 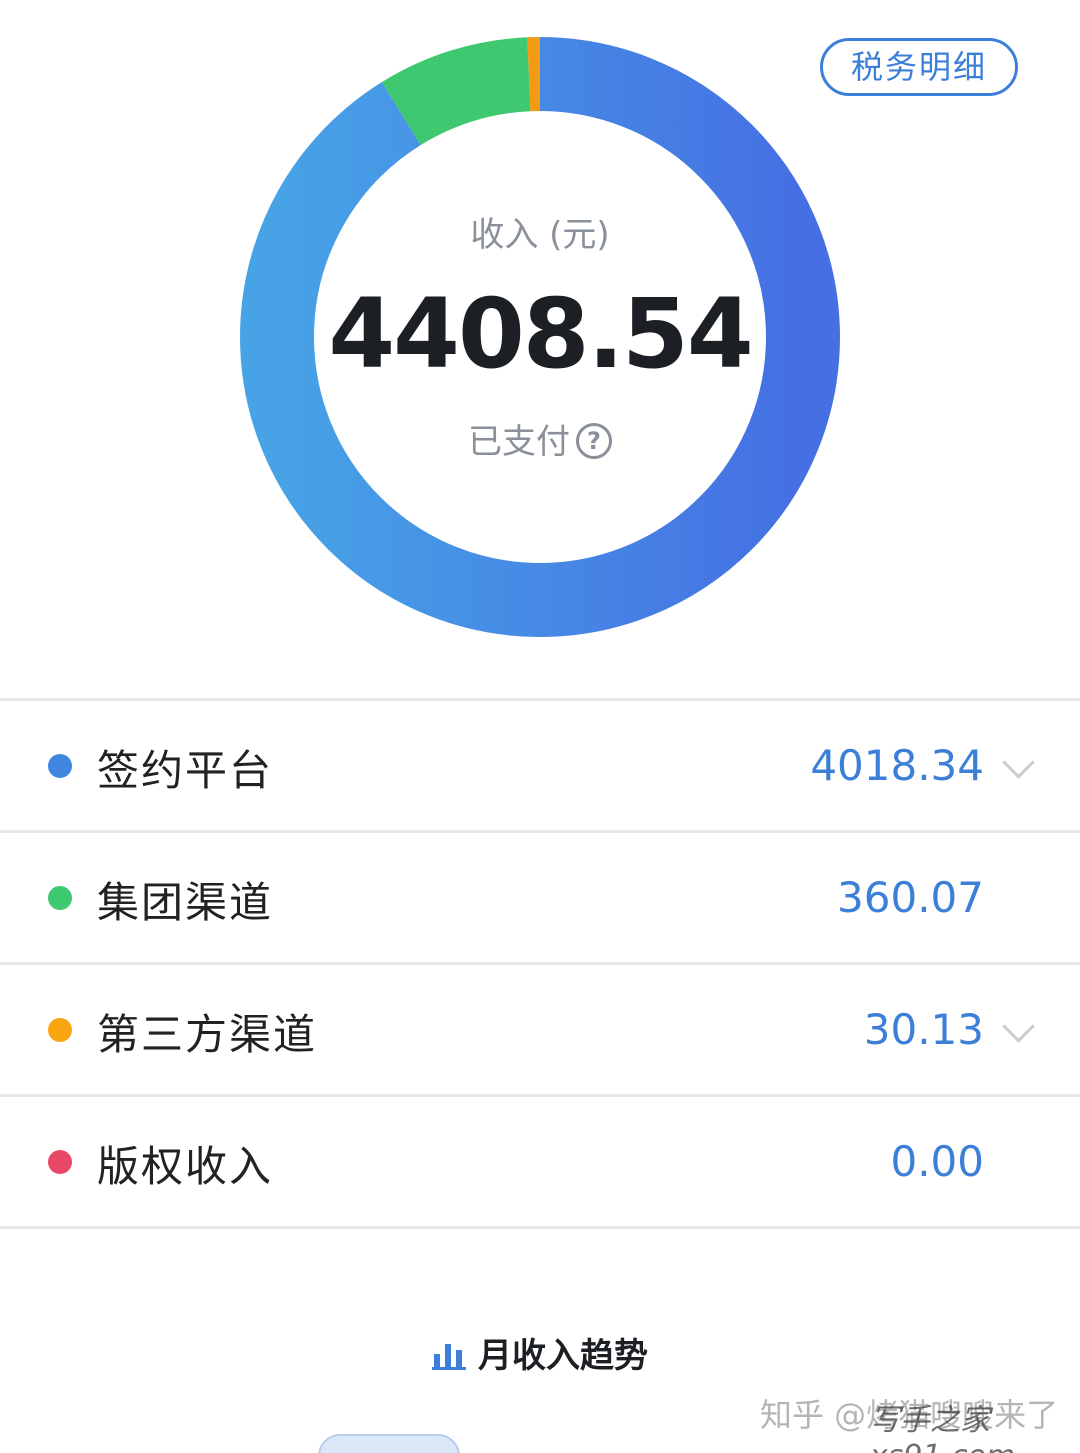 What do you see at coordinates (540, 235) in the screenshot?
I see `income-label: 收入 (元)` at bounding box center [540, 235].